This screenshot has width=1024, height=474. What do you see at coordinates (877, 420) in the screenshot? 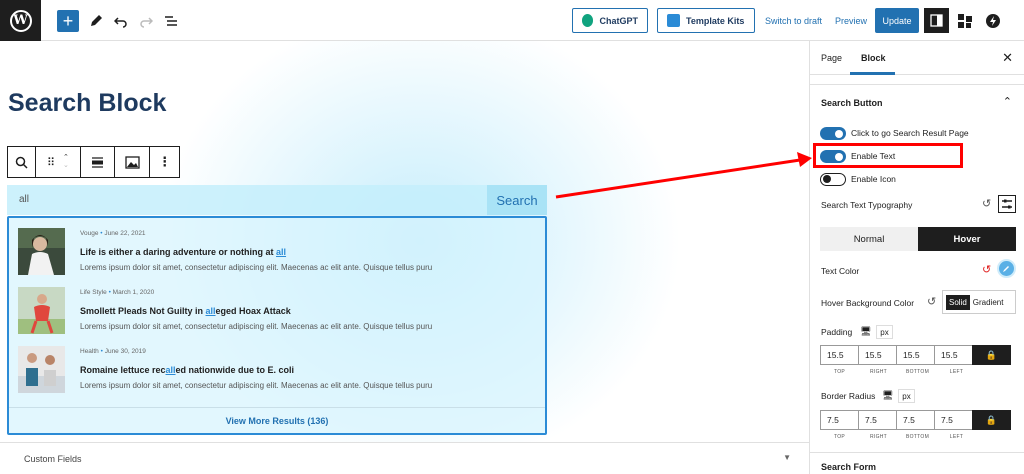
I see `radius-right-input: 7.5` at bounding box center [877, 420].